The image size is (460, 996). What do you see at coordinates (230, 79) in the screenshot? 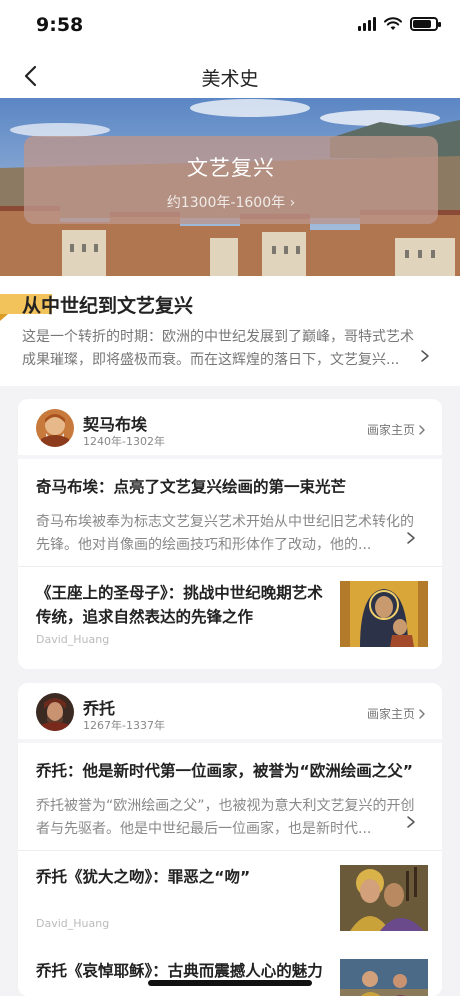
I see `page-title: 美术史` at bounding box center [230, 79].